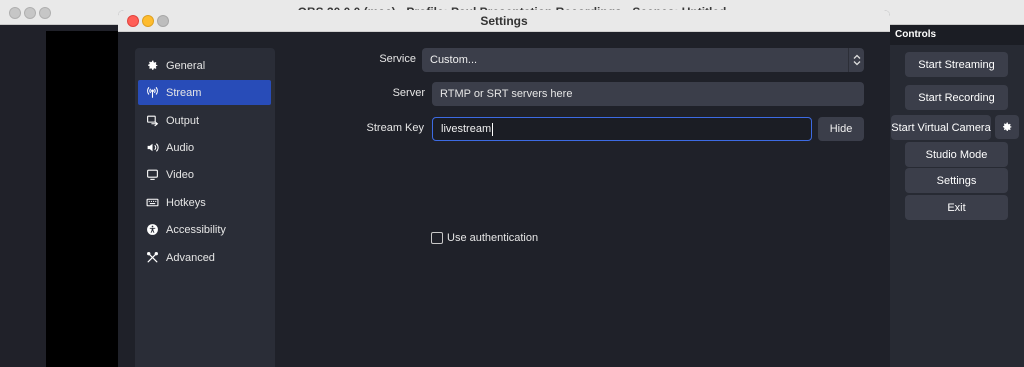 This screenshot has height=367, width=1024. Describe the element at coordinates (153, 147) in the screenshot. I see `speaker-icon` at that location.